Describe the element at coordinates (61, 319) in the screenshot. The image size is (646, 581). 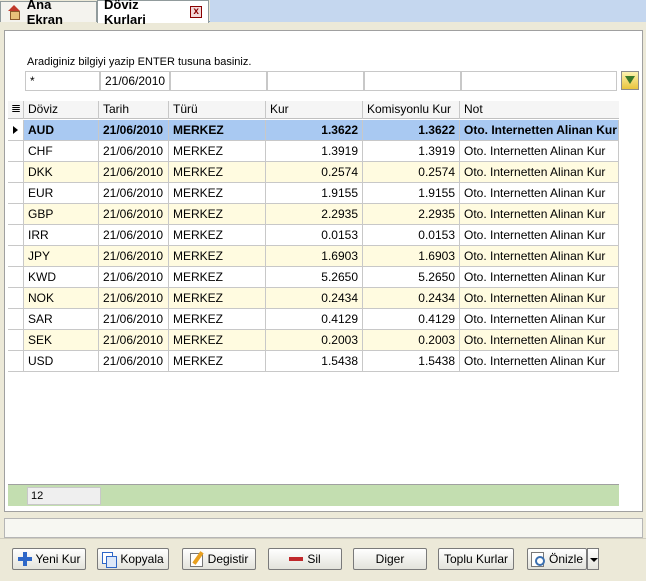
I see `cell-doviz: SAR` at that location.